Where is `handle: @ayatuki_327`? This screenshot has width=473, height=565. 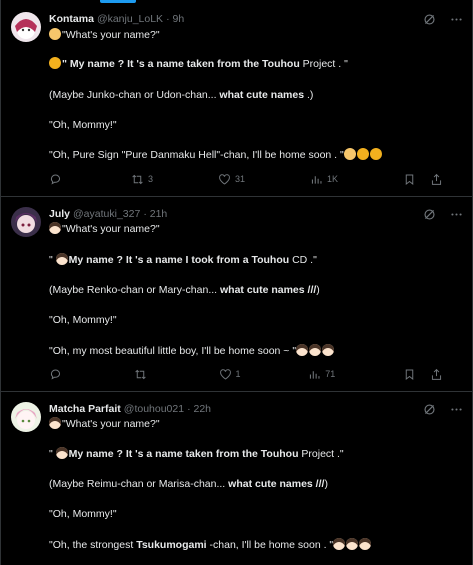
handle: @ayatuki_327 is located at coordinates (106, 214).